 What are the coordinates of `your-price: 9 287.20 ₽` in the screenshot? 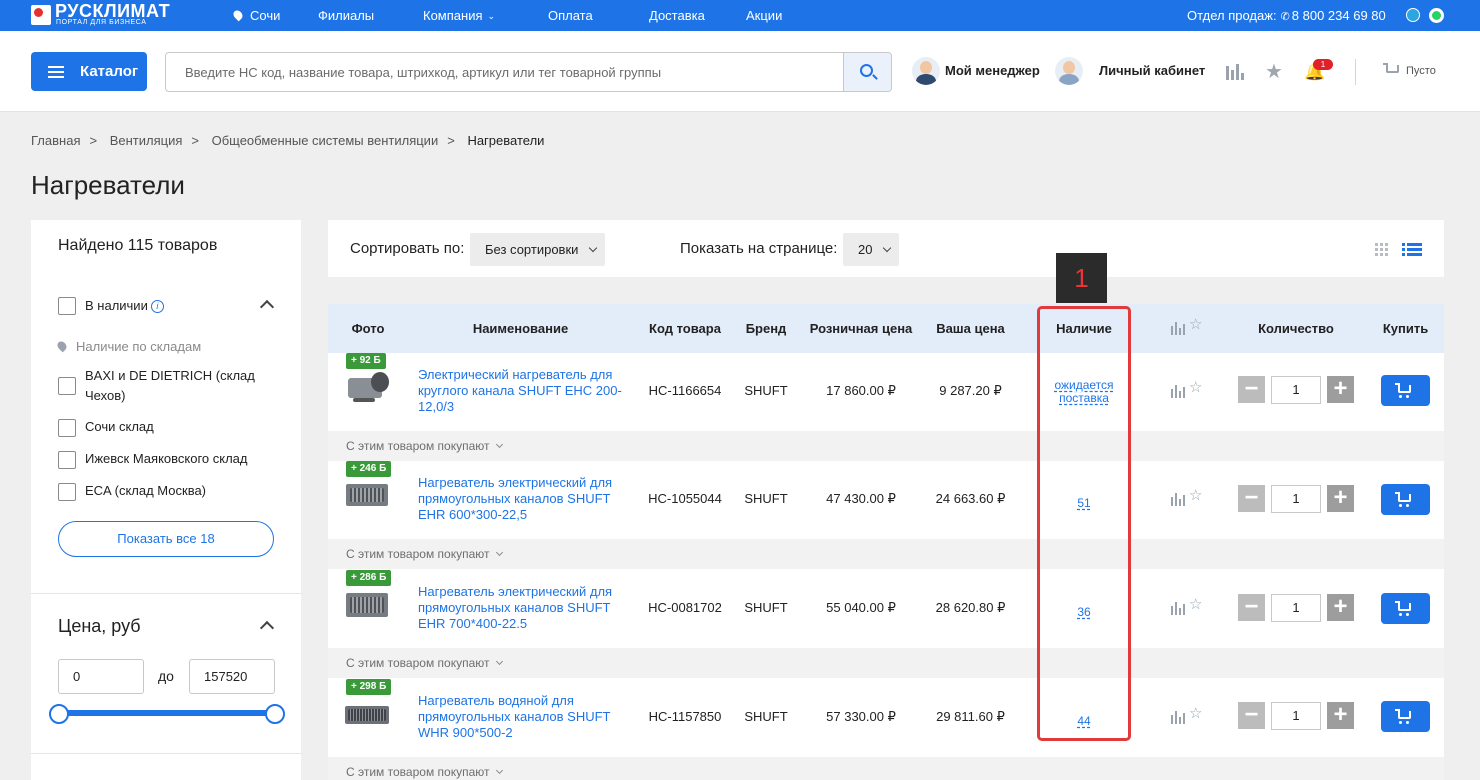 It's located at (970, 390).